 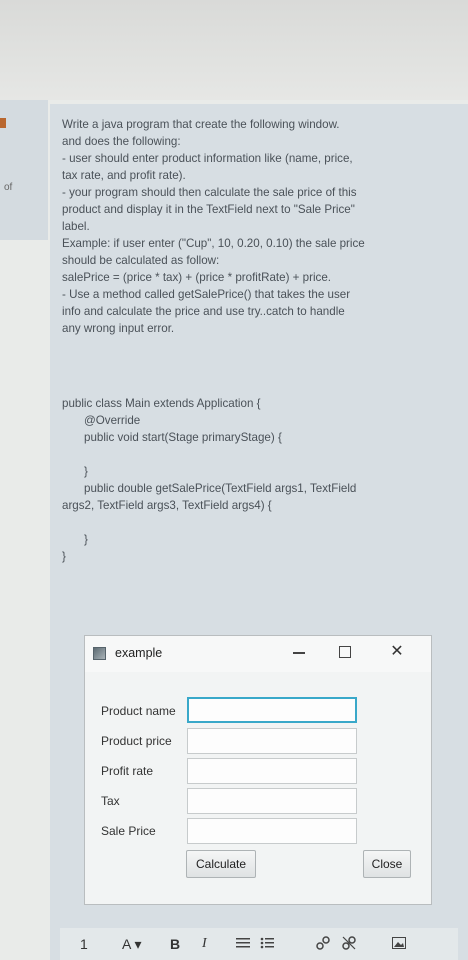 I want to click on product-name-field, so click(x=272, y=710).